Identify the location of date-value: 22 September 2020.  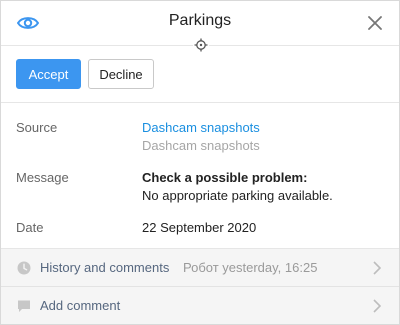
(199, 227).